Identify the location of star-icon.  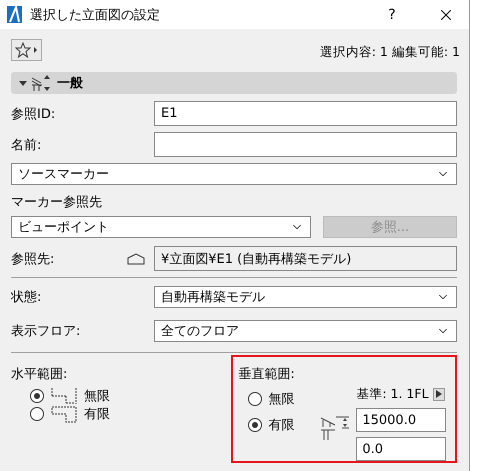
(26, 50).